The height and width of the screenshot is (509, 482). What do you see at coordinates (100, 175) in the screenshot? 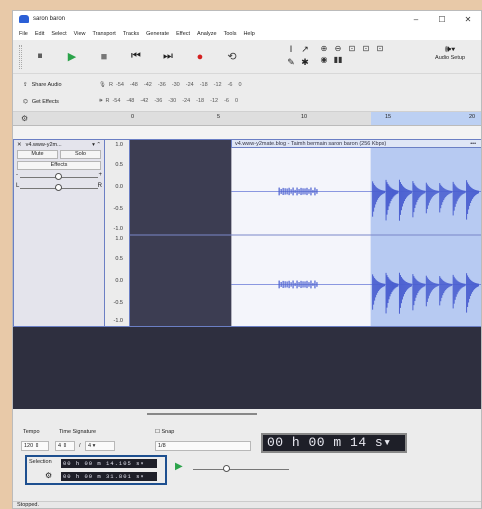
I see `gain-plus: +` at bounding box center [100, 175].